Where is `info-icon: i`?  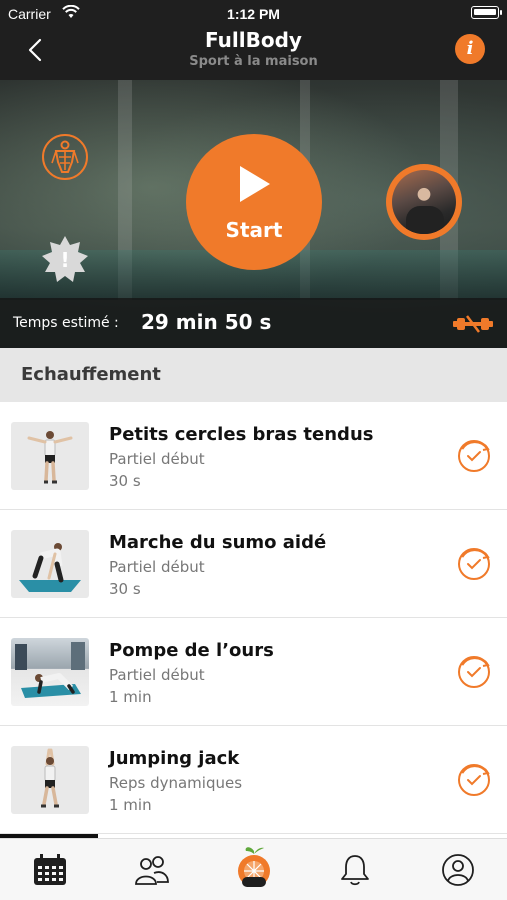
info-icon: i is located at coordinates (470, 48).